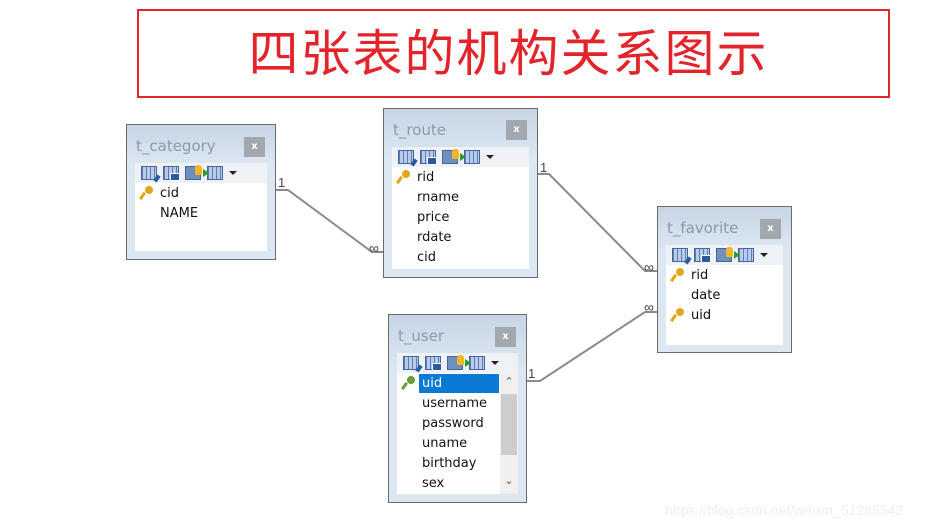 The width and height of the screenshot is (945, 529). Describe the element at coordinates (509, 424) in the screenshot. I see `scrollbar-thumb` at that location.